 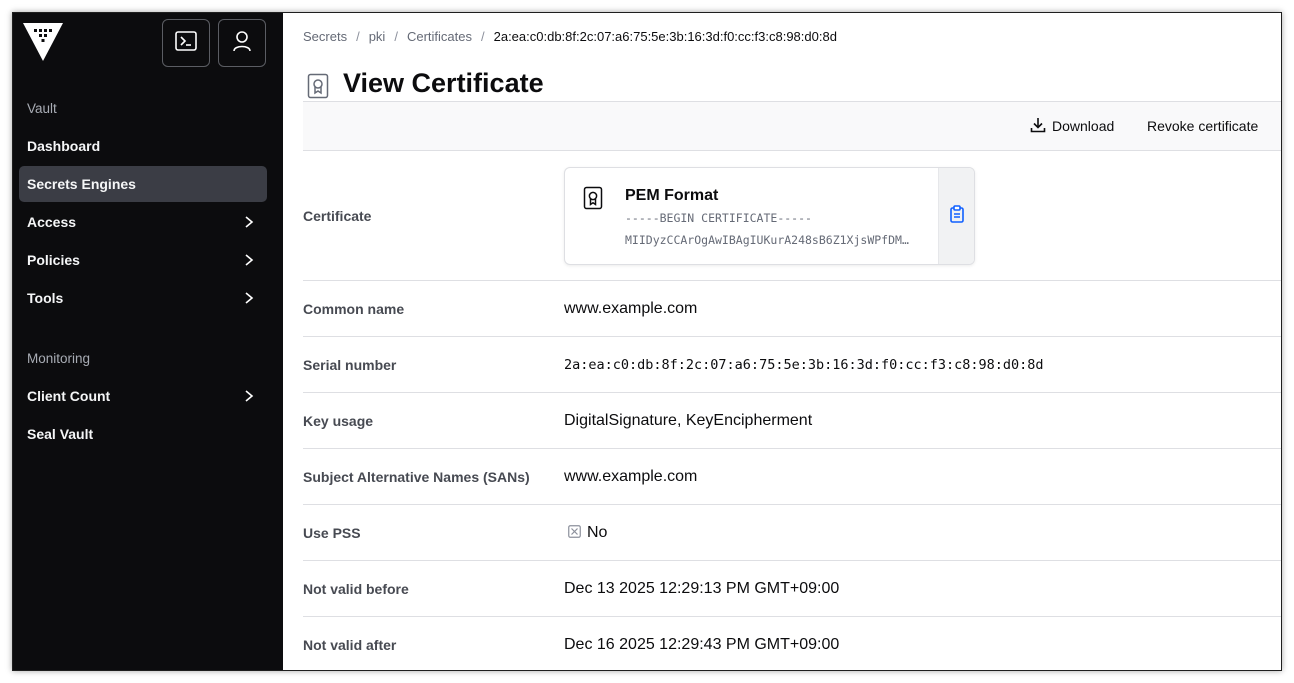 What do you see at coordinates (143, 260) in the screenshot?
I see `sidebar-item-policies: Policies` at bounding box center [143, 260].